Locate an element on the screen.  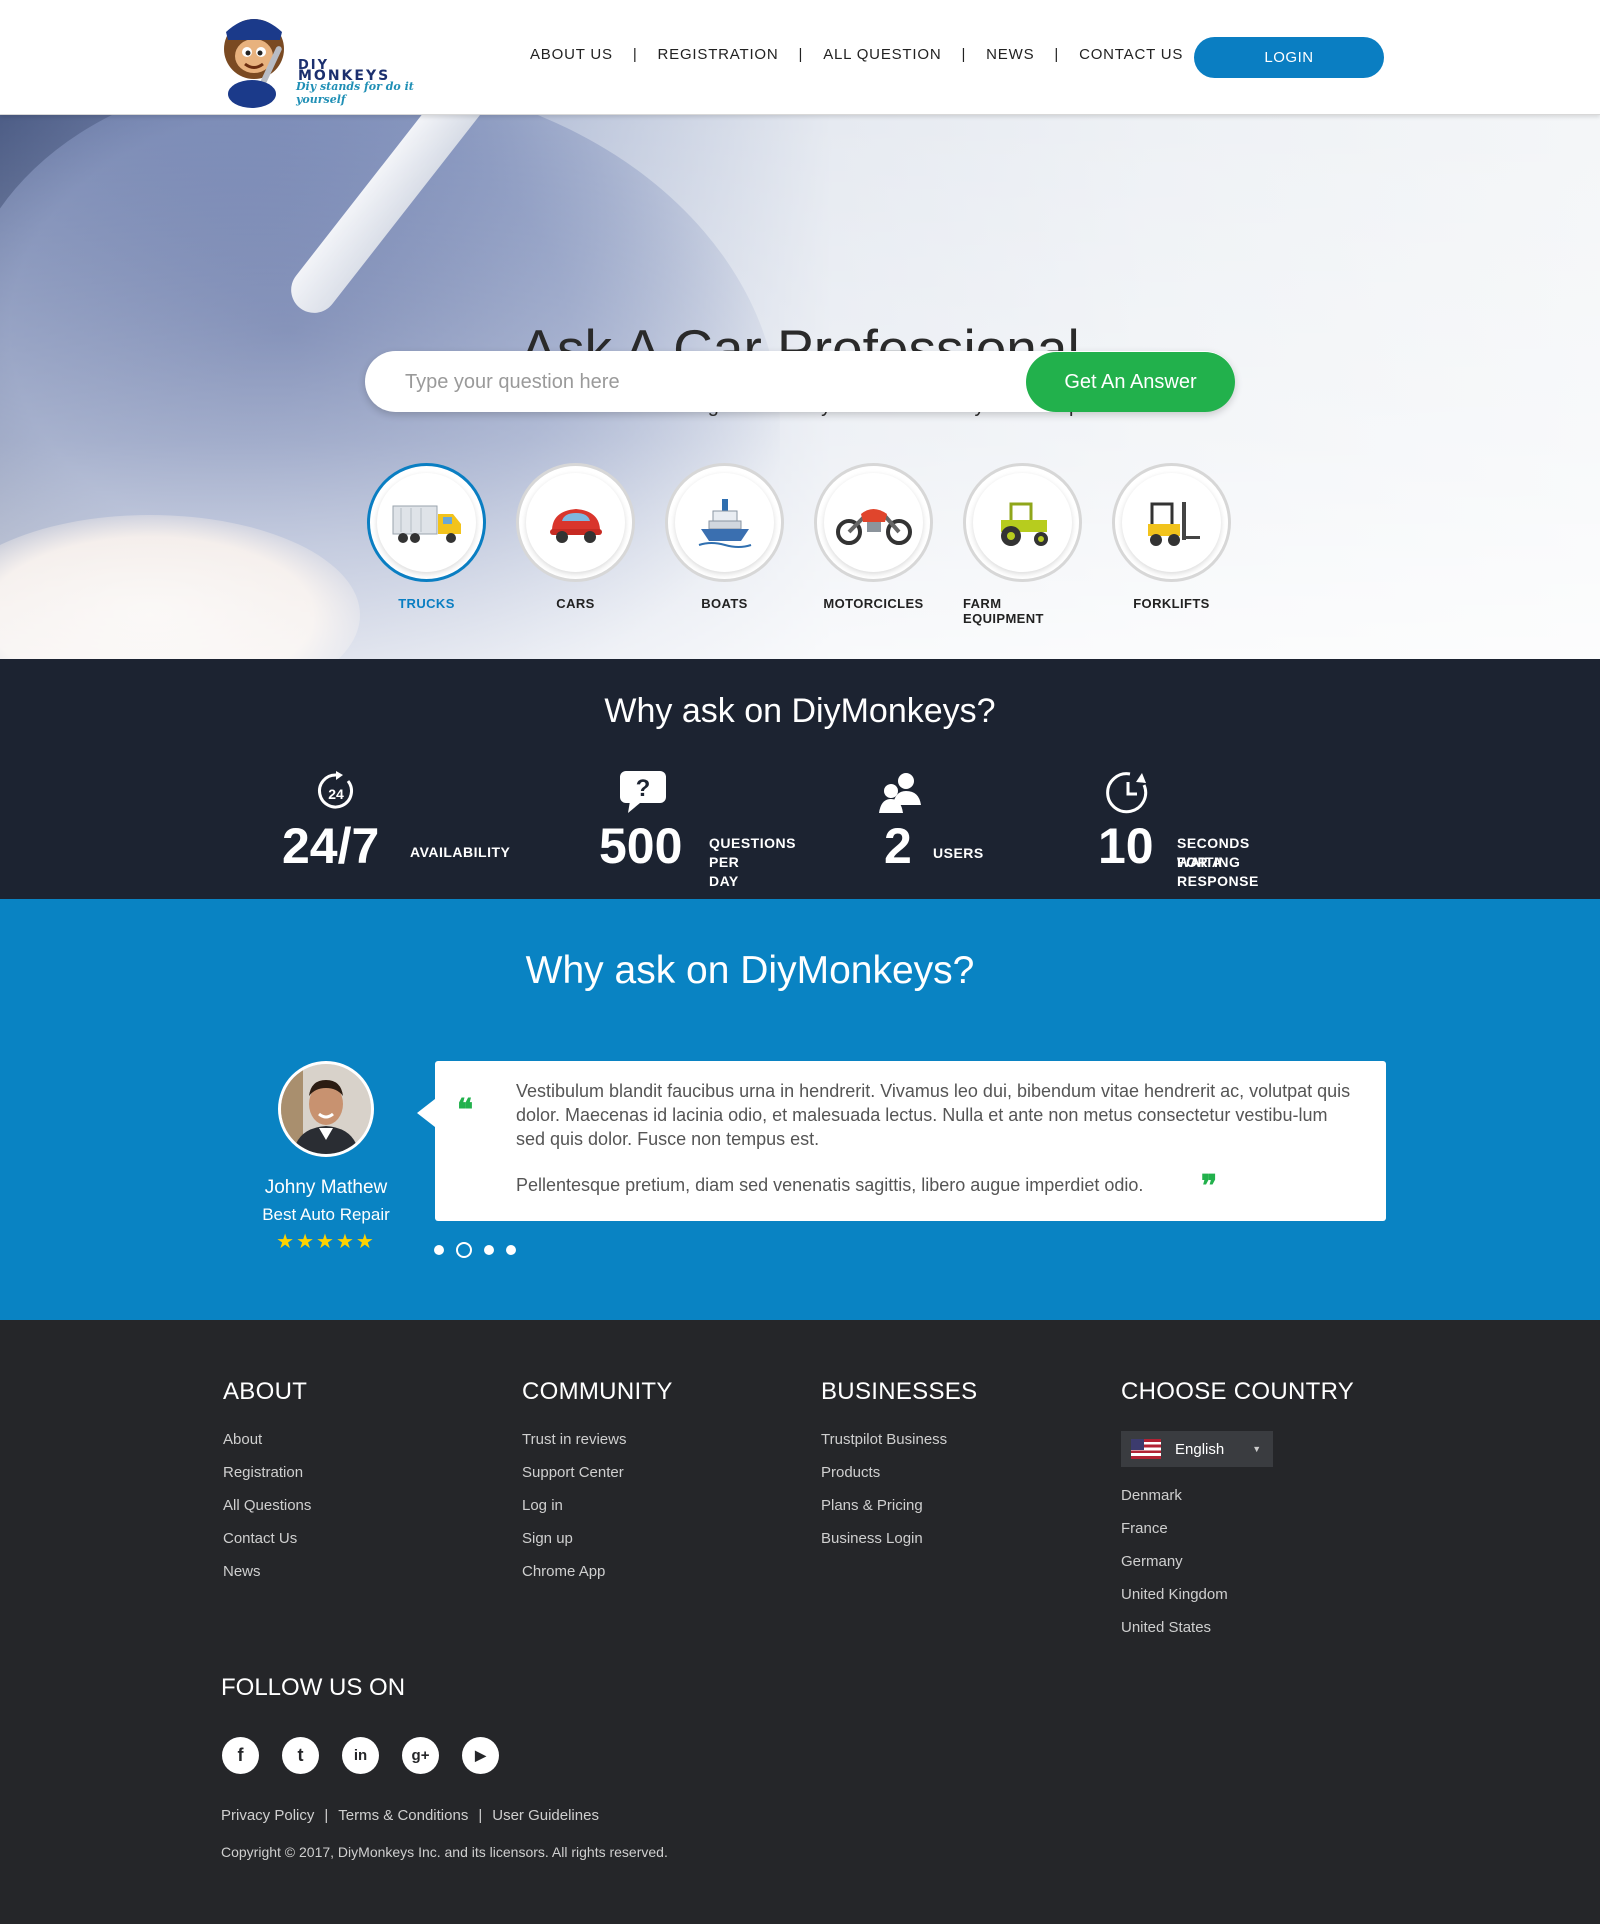
person-photo-icon is located at coordinates (326, 1109).